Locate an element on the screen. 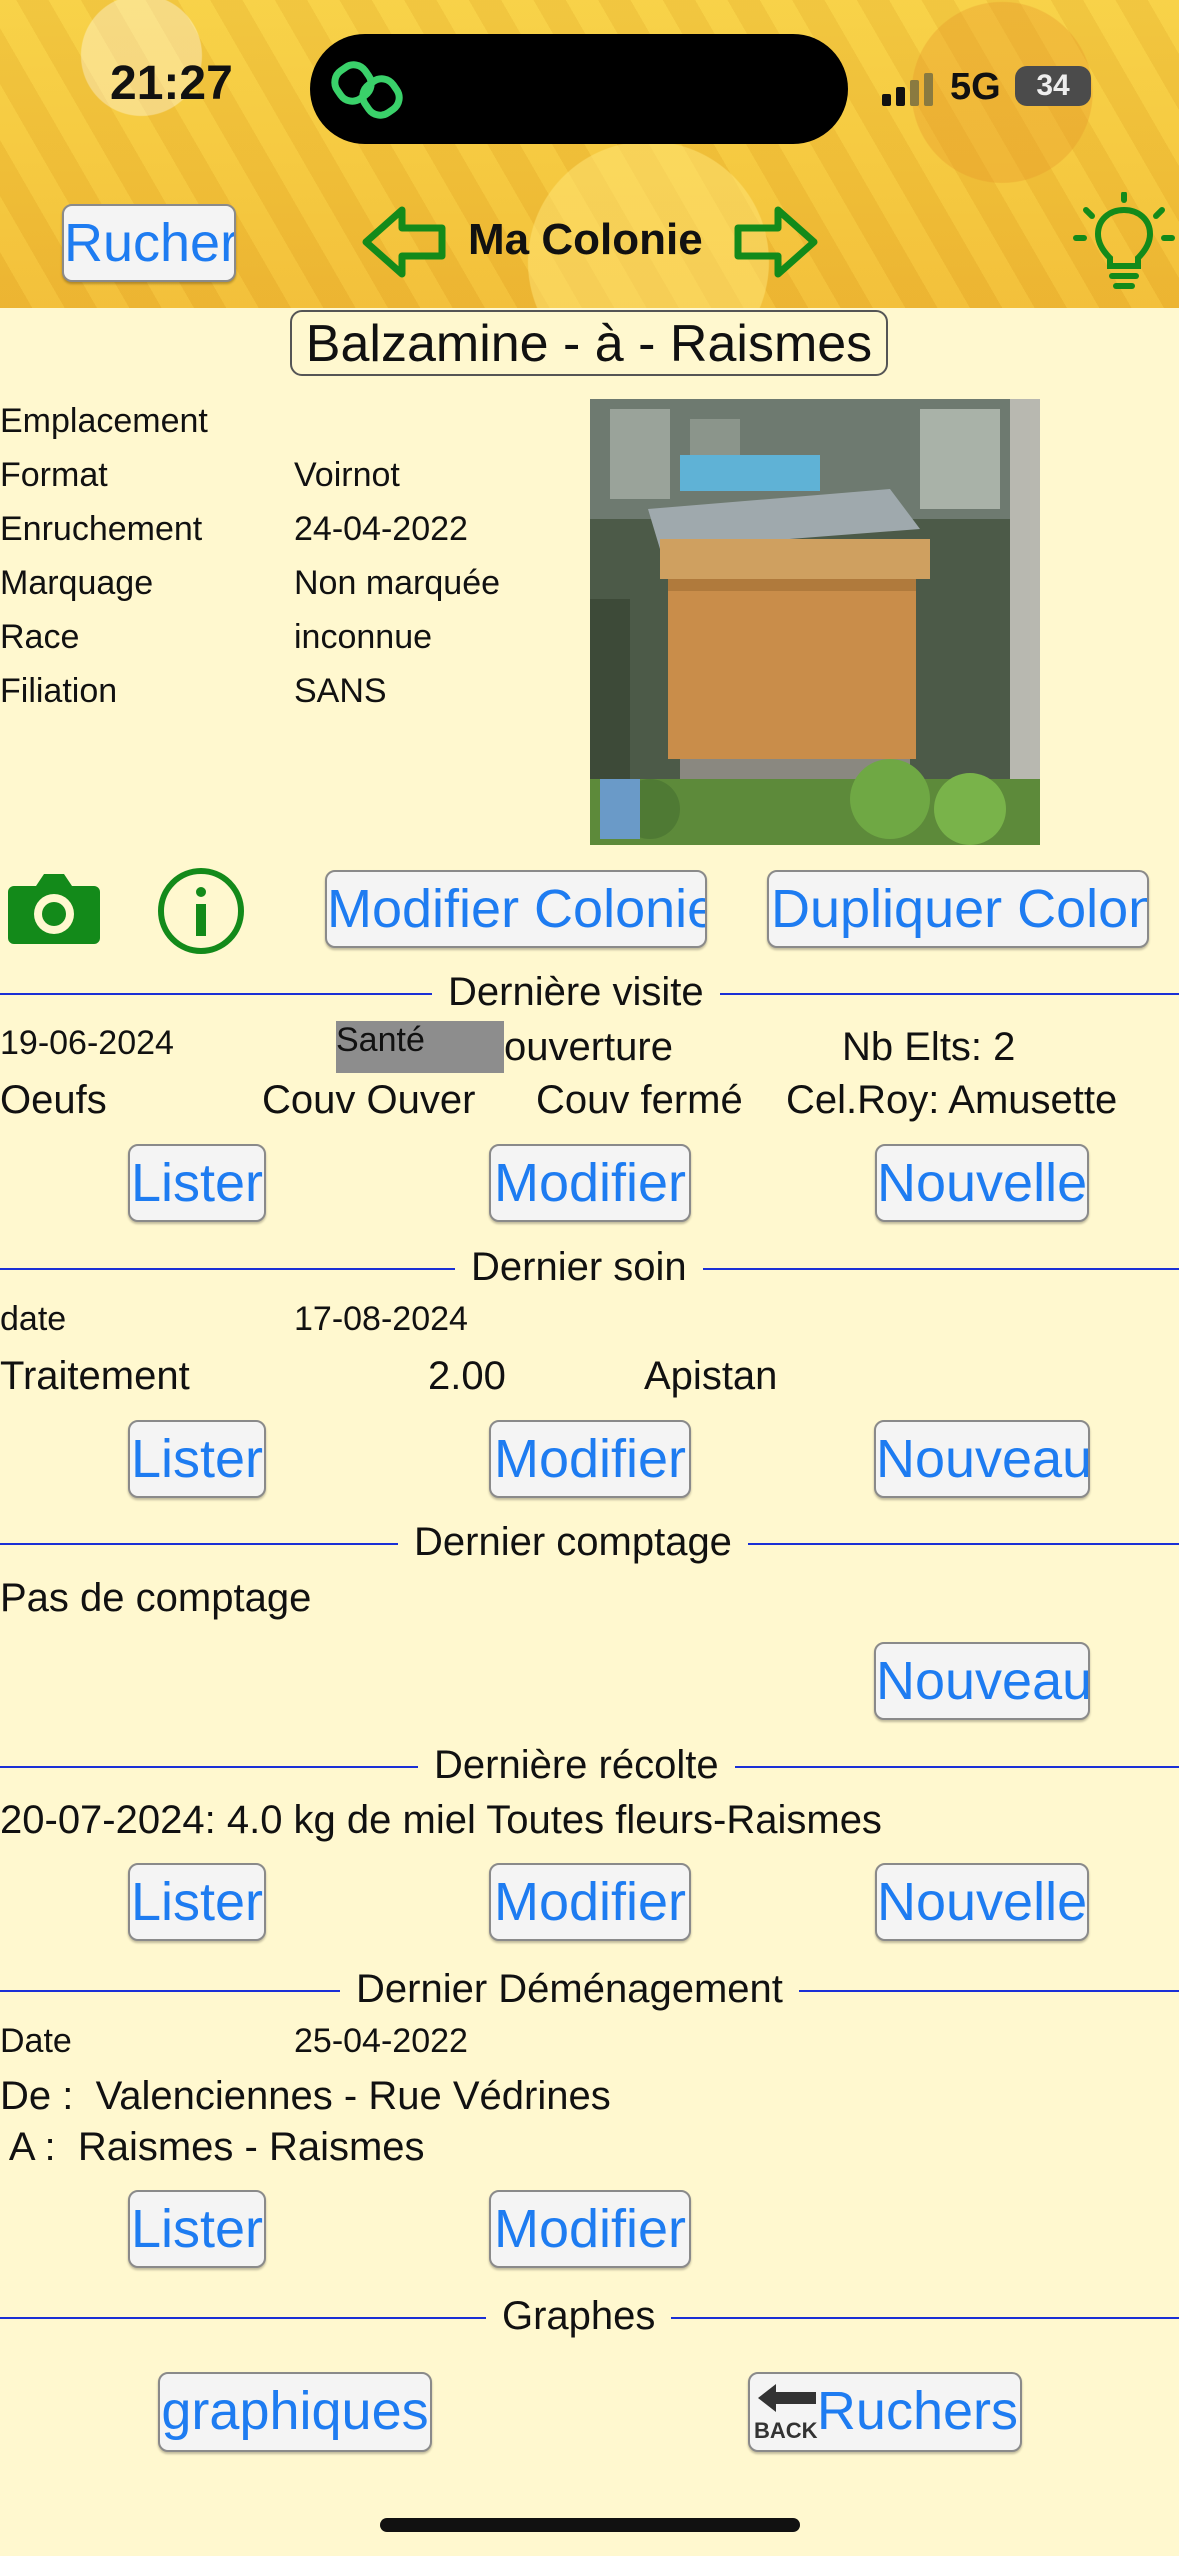 This screenshot has height=2556, width=1179. charts-button: graphiques is located at coordinates (295, 2412).